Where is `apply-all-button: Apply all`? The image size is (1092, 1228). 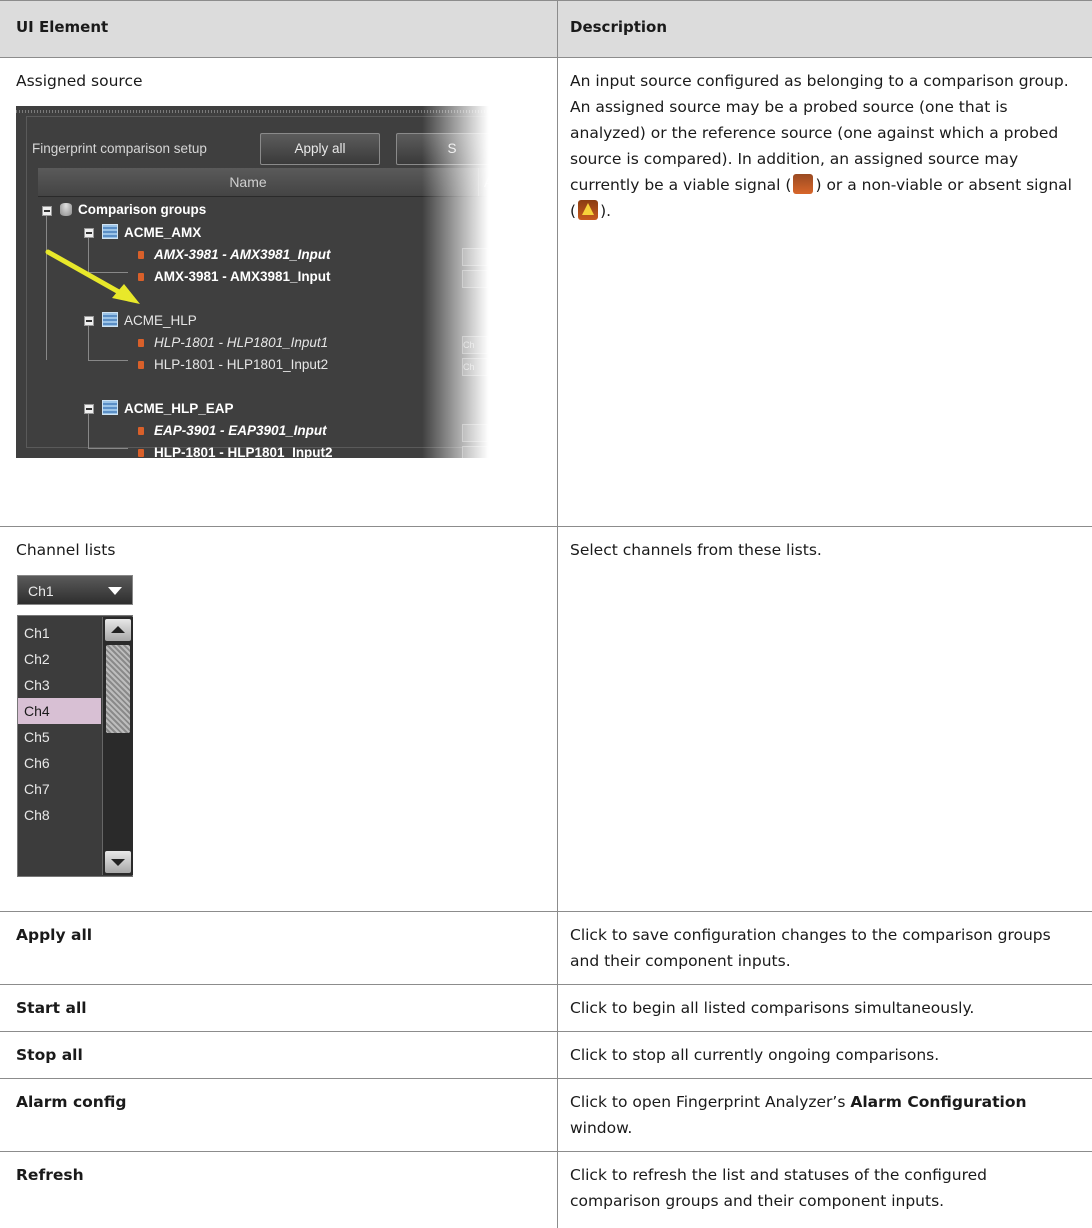 apply-all-button: Apply all is located at coordinates (320, 149).